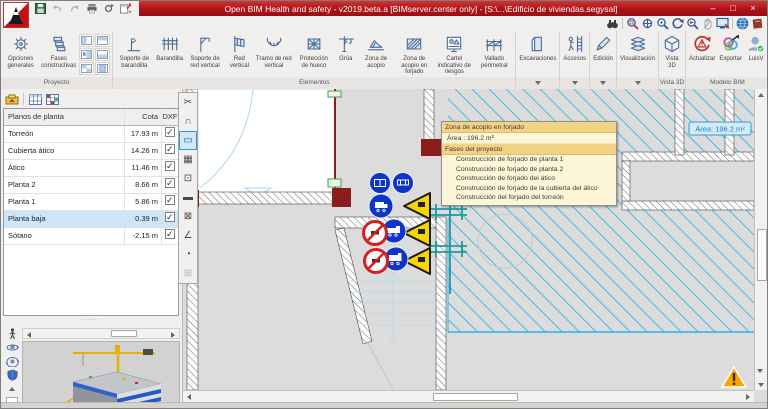  I want to click on view-split-4-icon, so click(103, 54).